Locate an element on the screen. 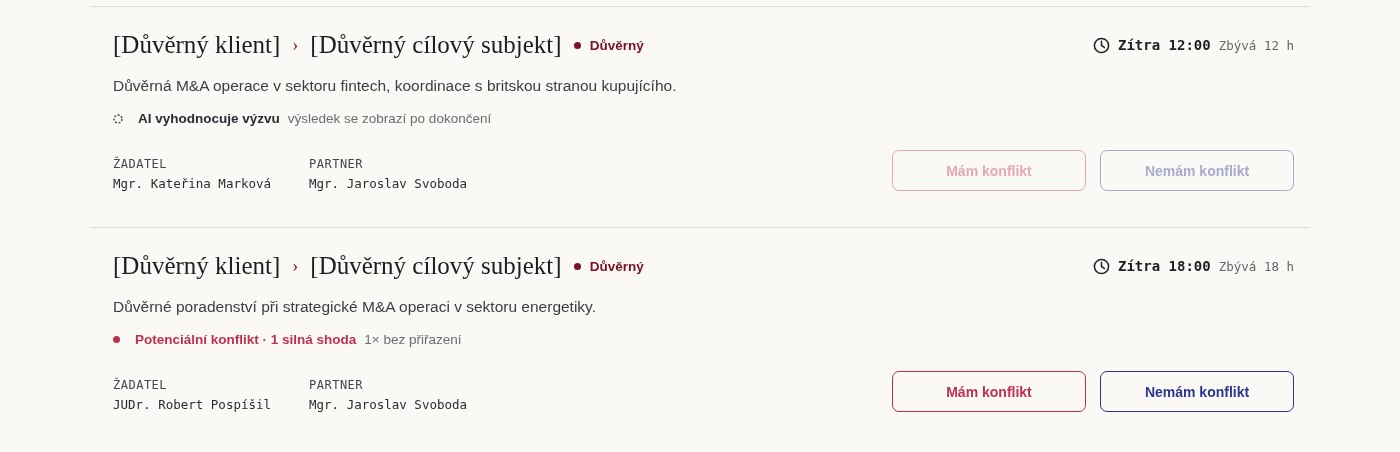 The height and width of the screenshot is (452, 1400). deadline: Zítra 18:00 is located at coordinates (1164, 266).